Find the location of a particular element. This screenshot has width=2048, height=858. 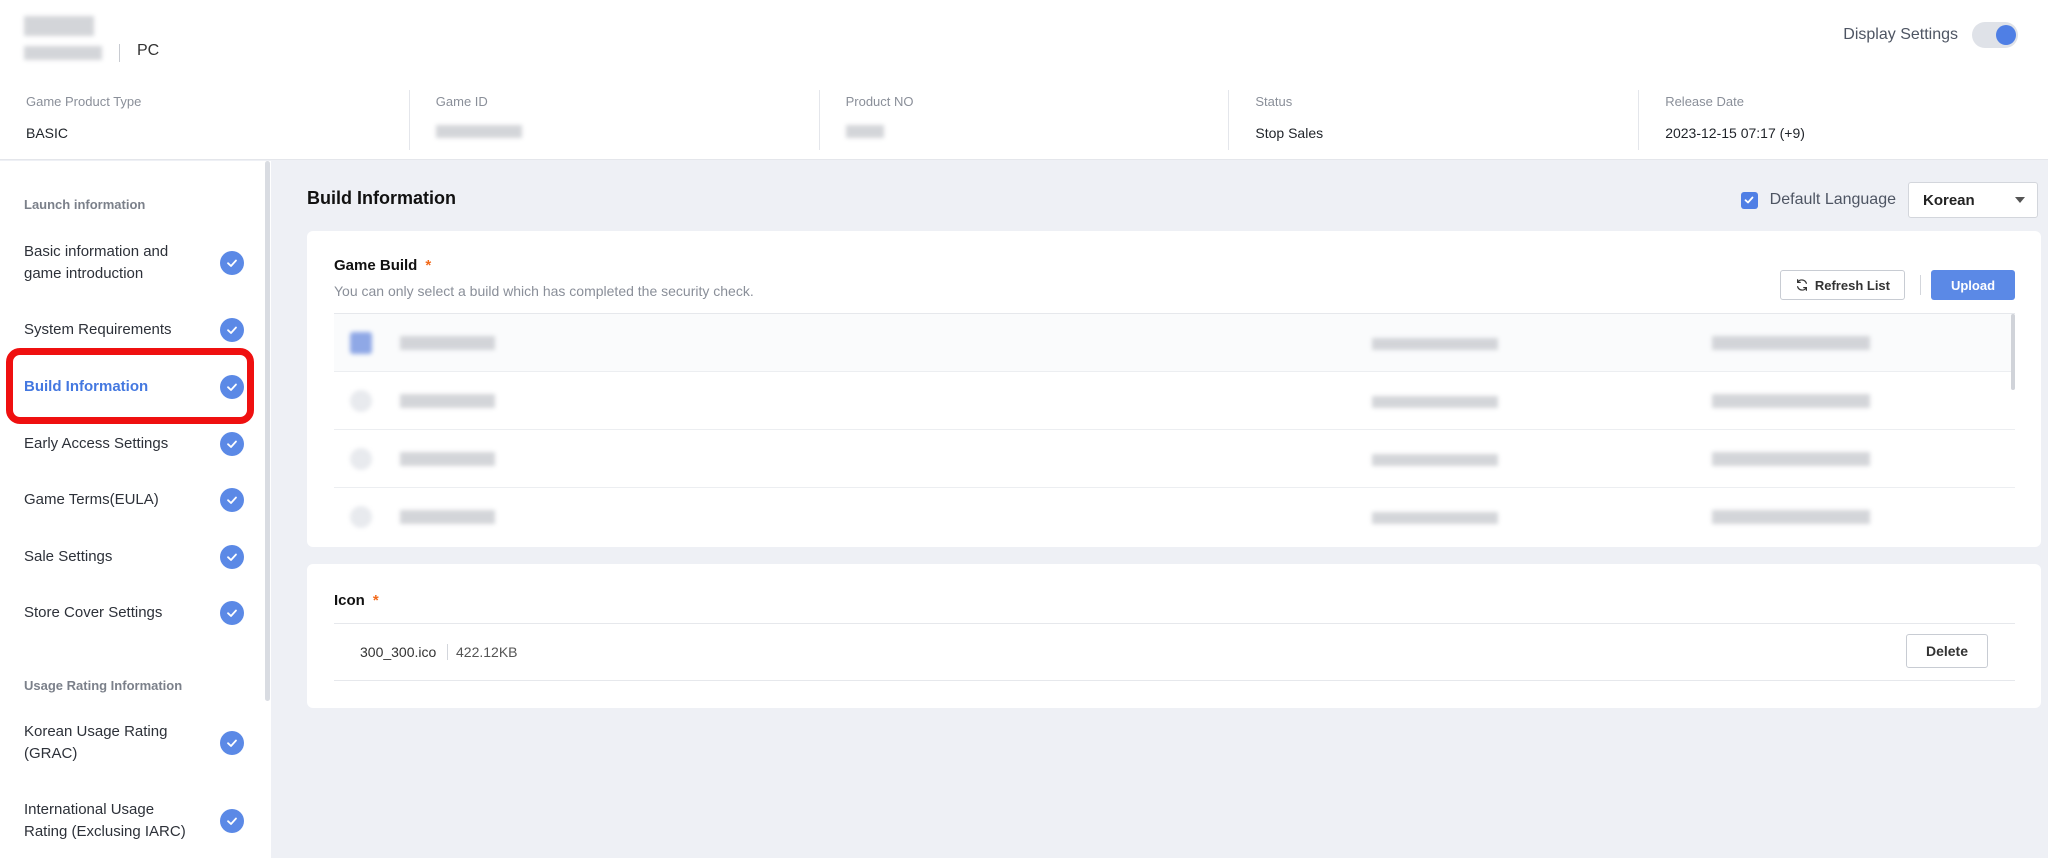

refresh-list-button: Refresh List is located at coordinates (1842, 285).